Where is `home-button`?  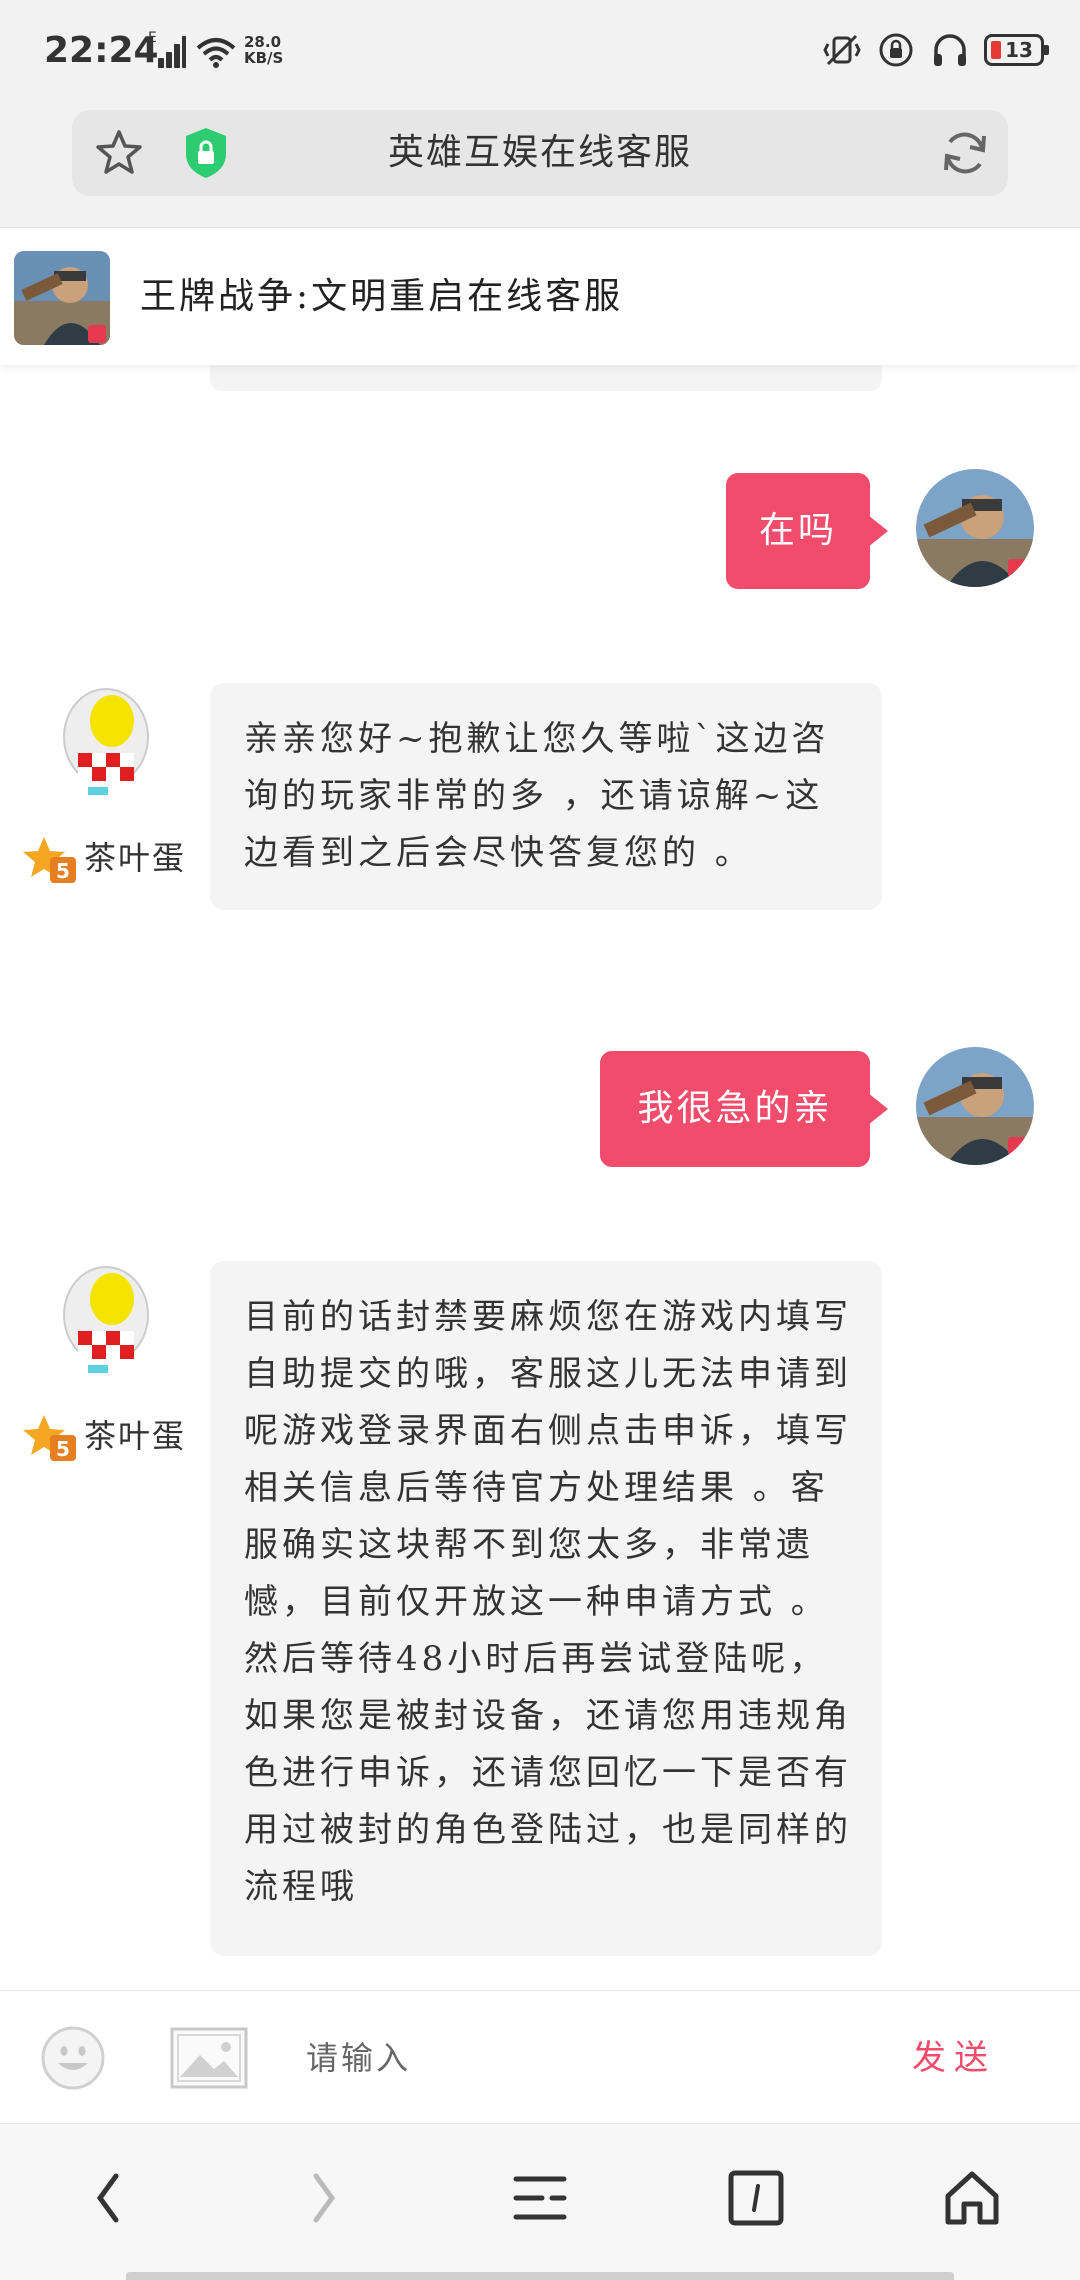
home-button is located at coordinates (972, 2198).